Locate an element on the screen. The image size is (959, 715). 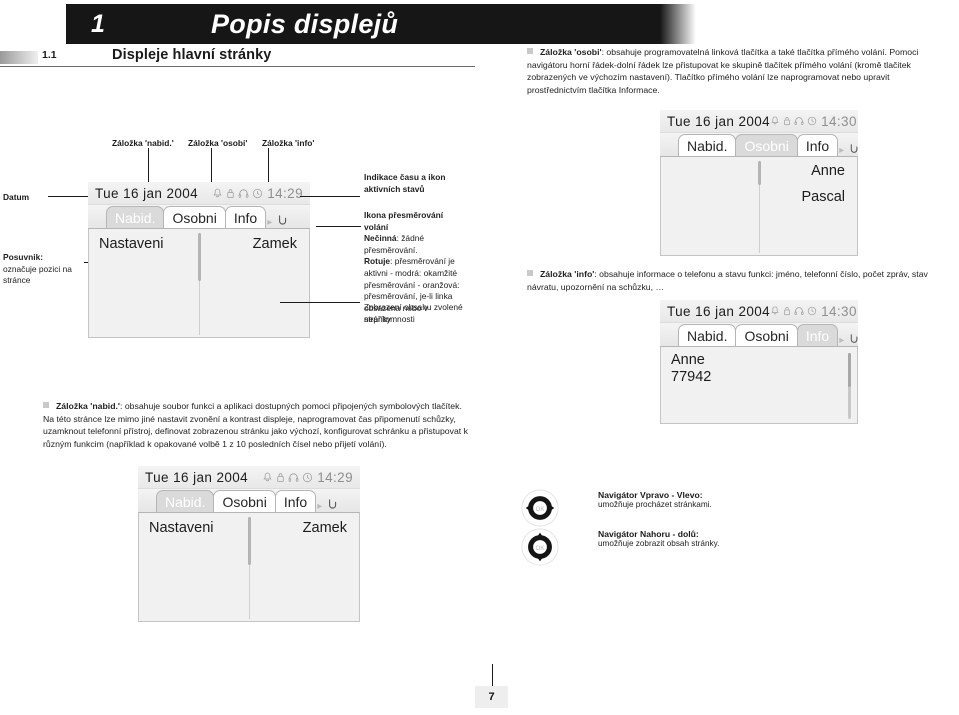
display-bottom-tab-osobi: Osobni is located at coordinates (244, 501).